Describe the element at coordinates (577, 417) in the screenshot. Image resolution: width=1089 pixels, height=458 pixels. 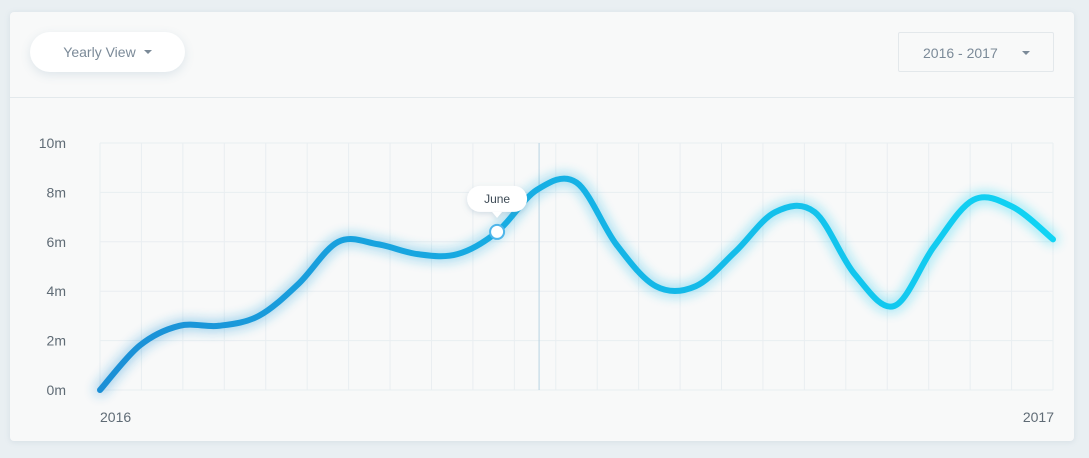
I see `x-axis: 2016 2017` at that location.